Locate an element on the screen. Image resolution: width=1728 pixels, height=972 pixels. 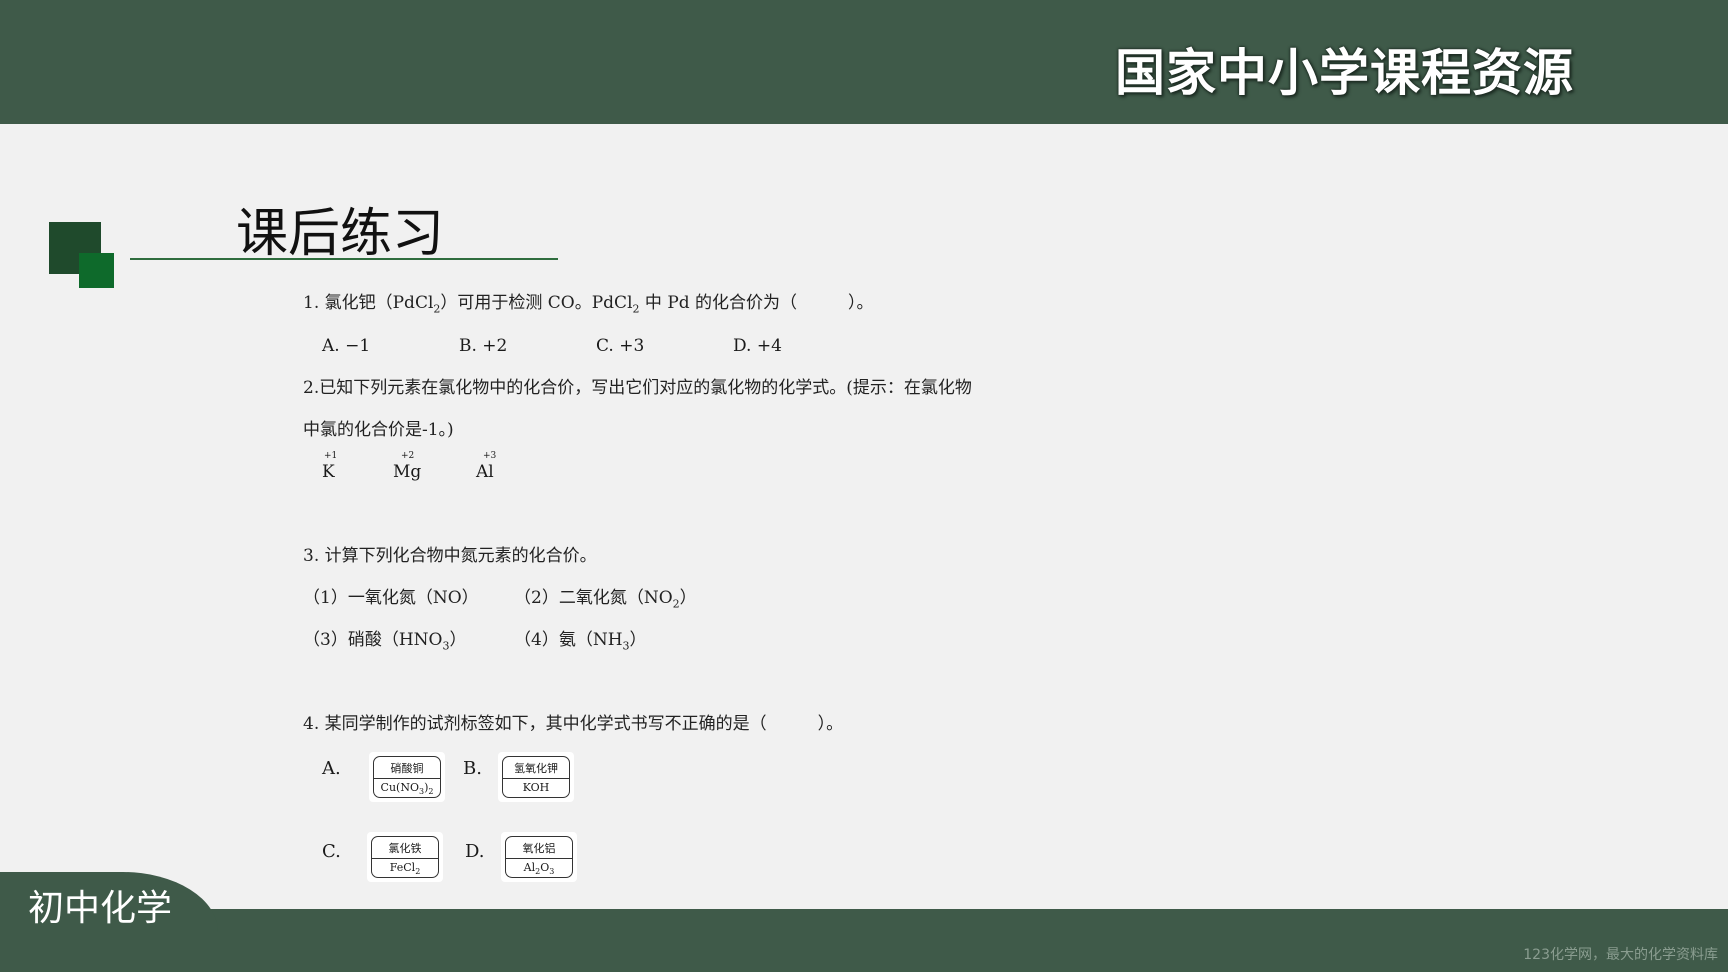
q3-item-1: （1）一氧化氮（NO） is located at coordinates (391, 598).